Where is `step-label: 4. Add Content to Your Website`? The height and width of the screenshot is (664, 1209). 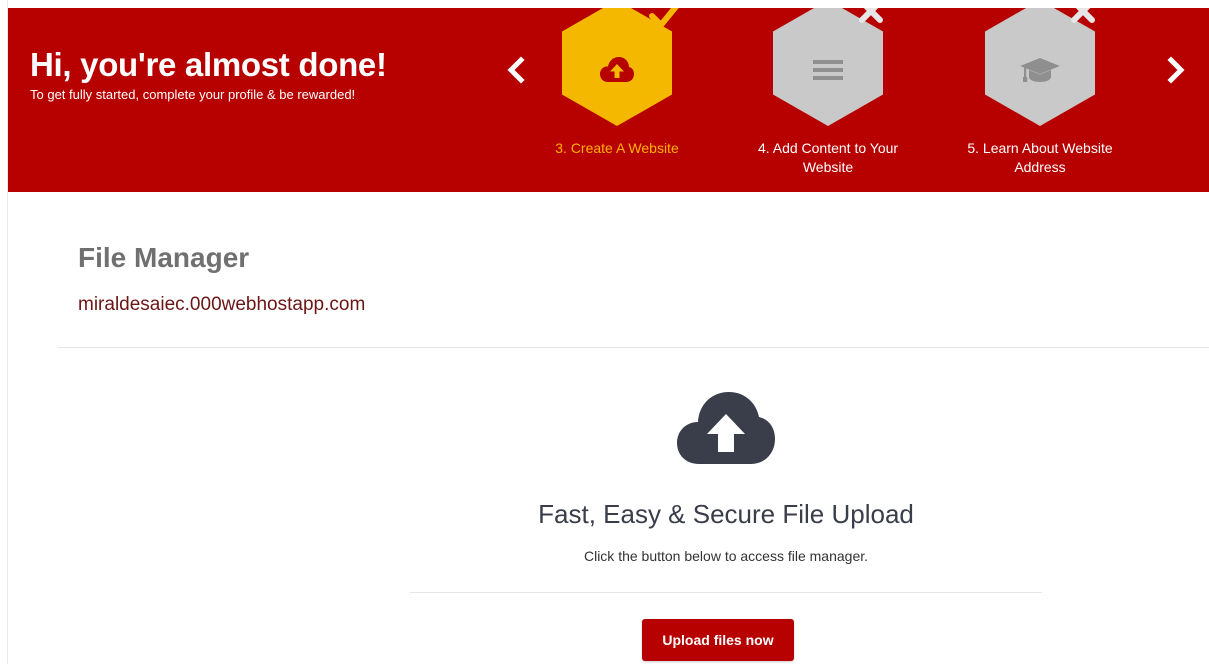
step-label: 4. Add Content to Your Website is located at coordinates (828, 157).